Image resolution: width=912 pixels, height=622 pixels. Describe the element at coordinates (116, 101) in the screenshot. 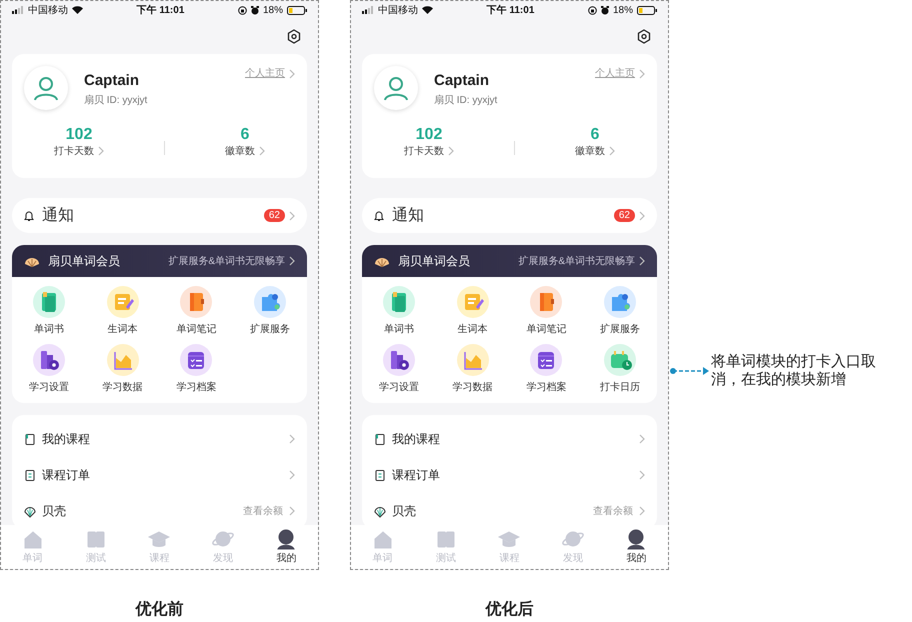

I see `user-id: 扇贝 ID: yyxjyt` at that location.